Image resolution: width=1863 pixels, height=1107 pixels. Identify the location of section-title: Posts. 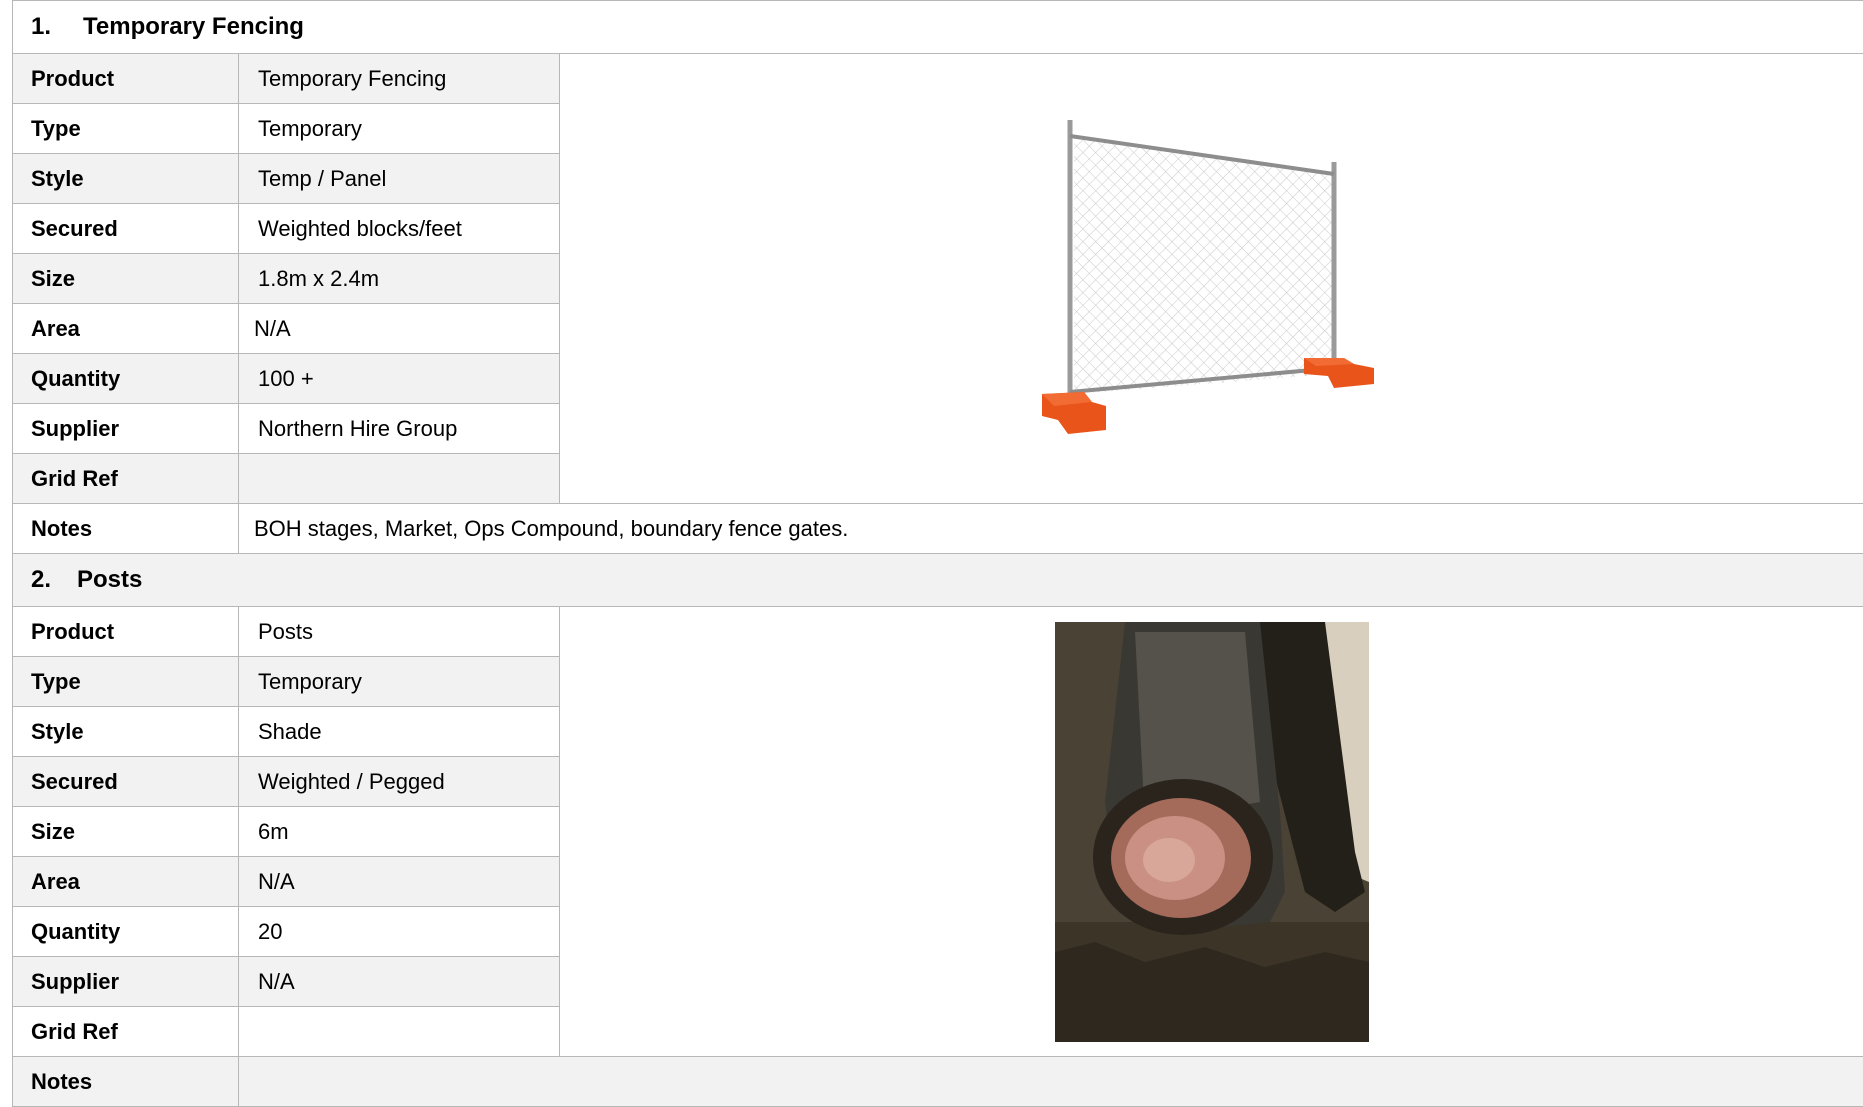
(109, 579).